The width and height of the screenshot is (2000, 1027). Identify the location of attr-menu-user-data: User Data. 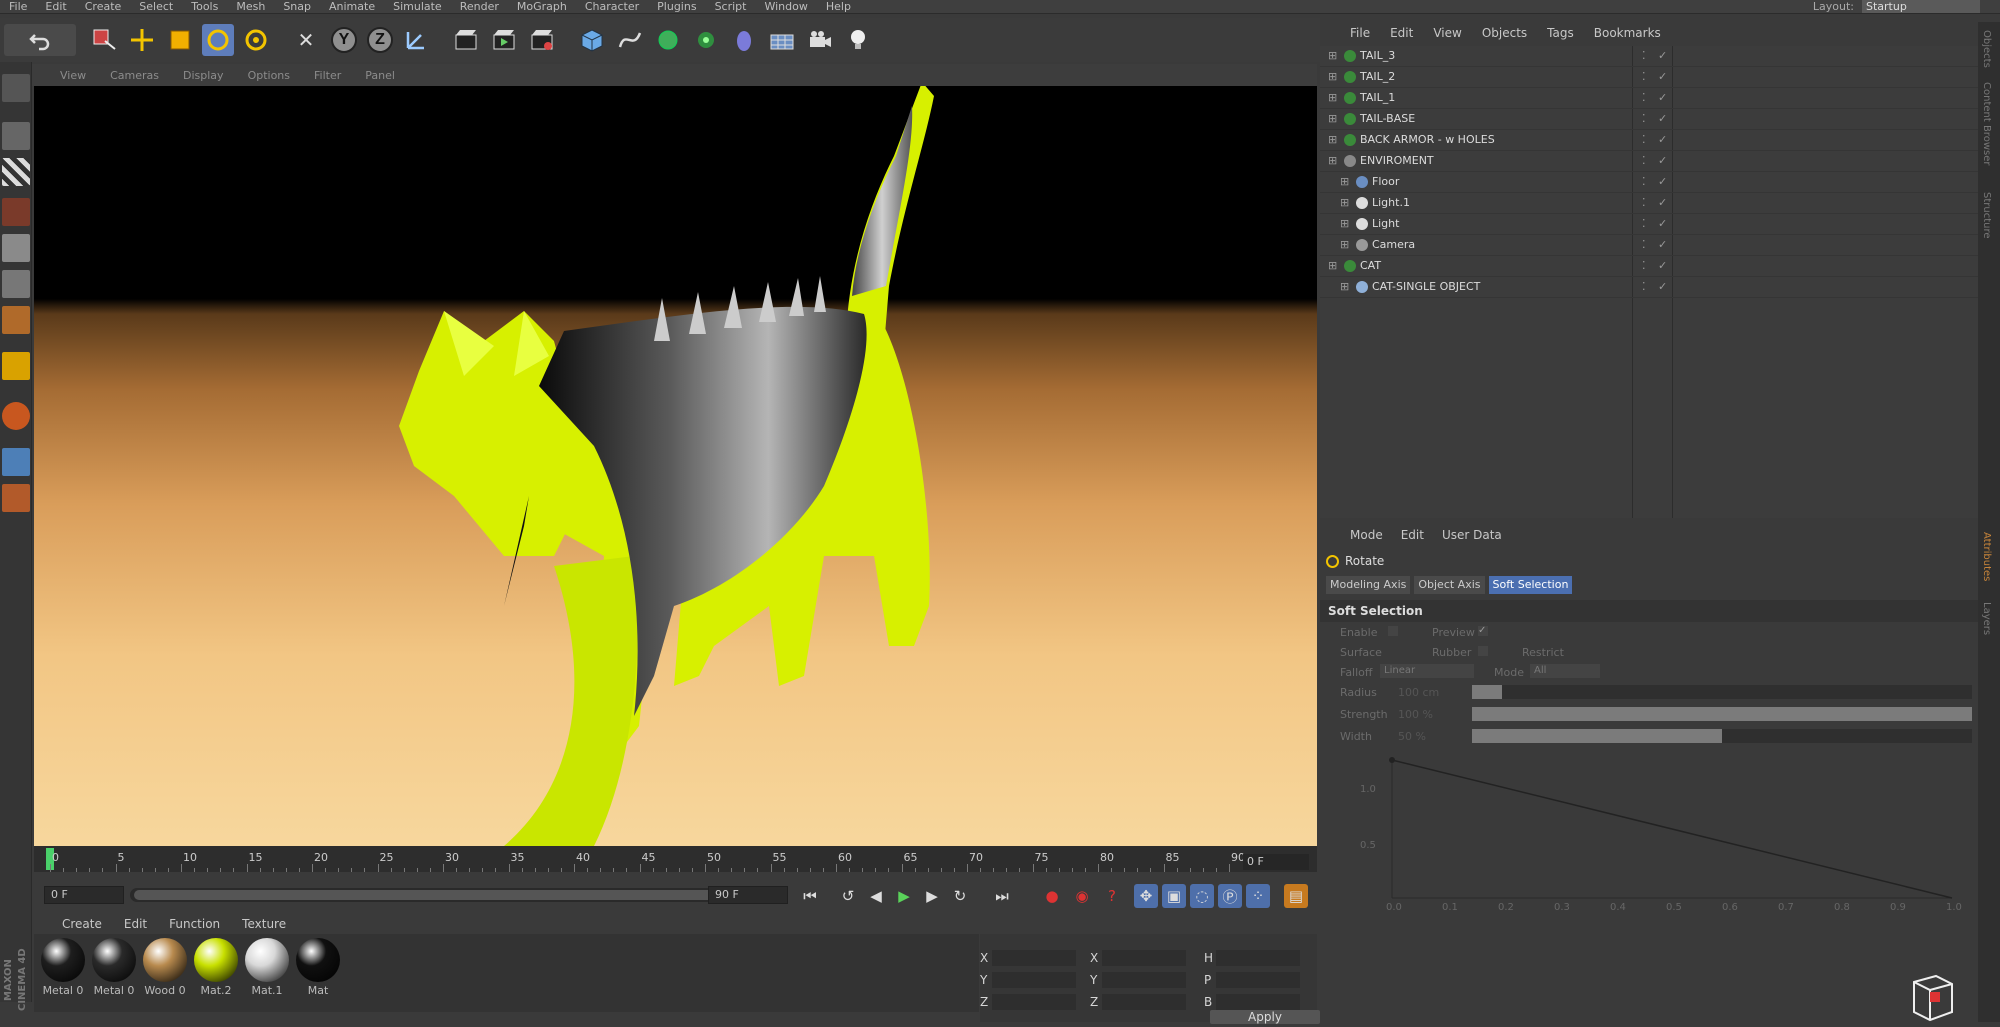
(1472, 535).